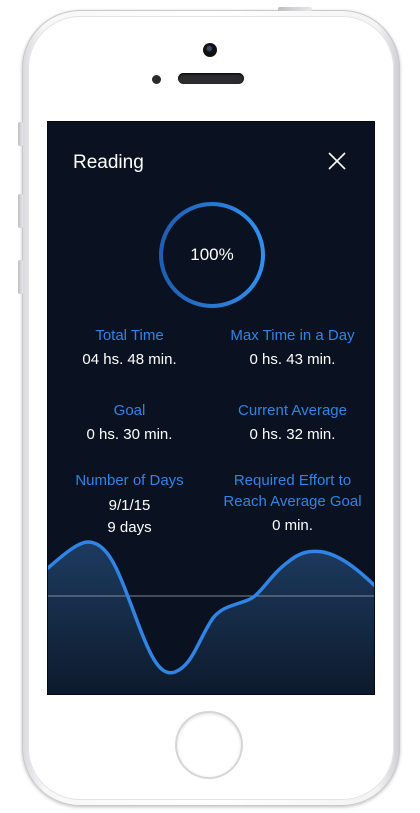  What do you see at coordinates (129, 335) in the screenshot?
I see `stat-label: Total Time` at bounding box center [129, 335].